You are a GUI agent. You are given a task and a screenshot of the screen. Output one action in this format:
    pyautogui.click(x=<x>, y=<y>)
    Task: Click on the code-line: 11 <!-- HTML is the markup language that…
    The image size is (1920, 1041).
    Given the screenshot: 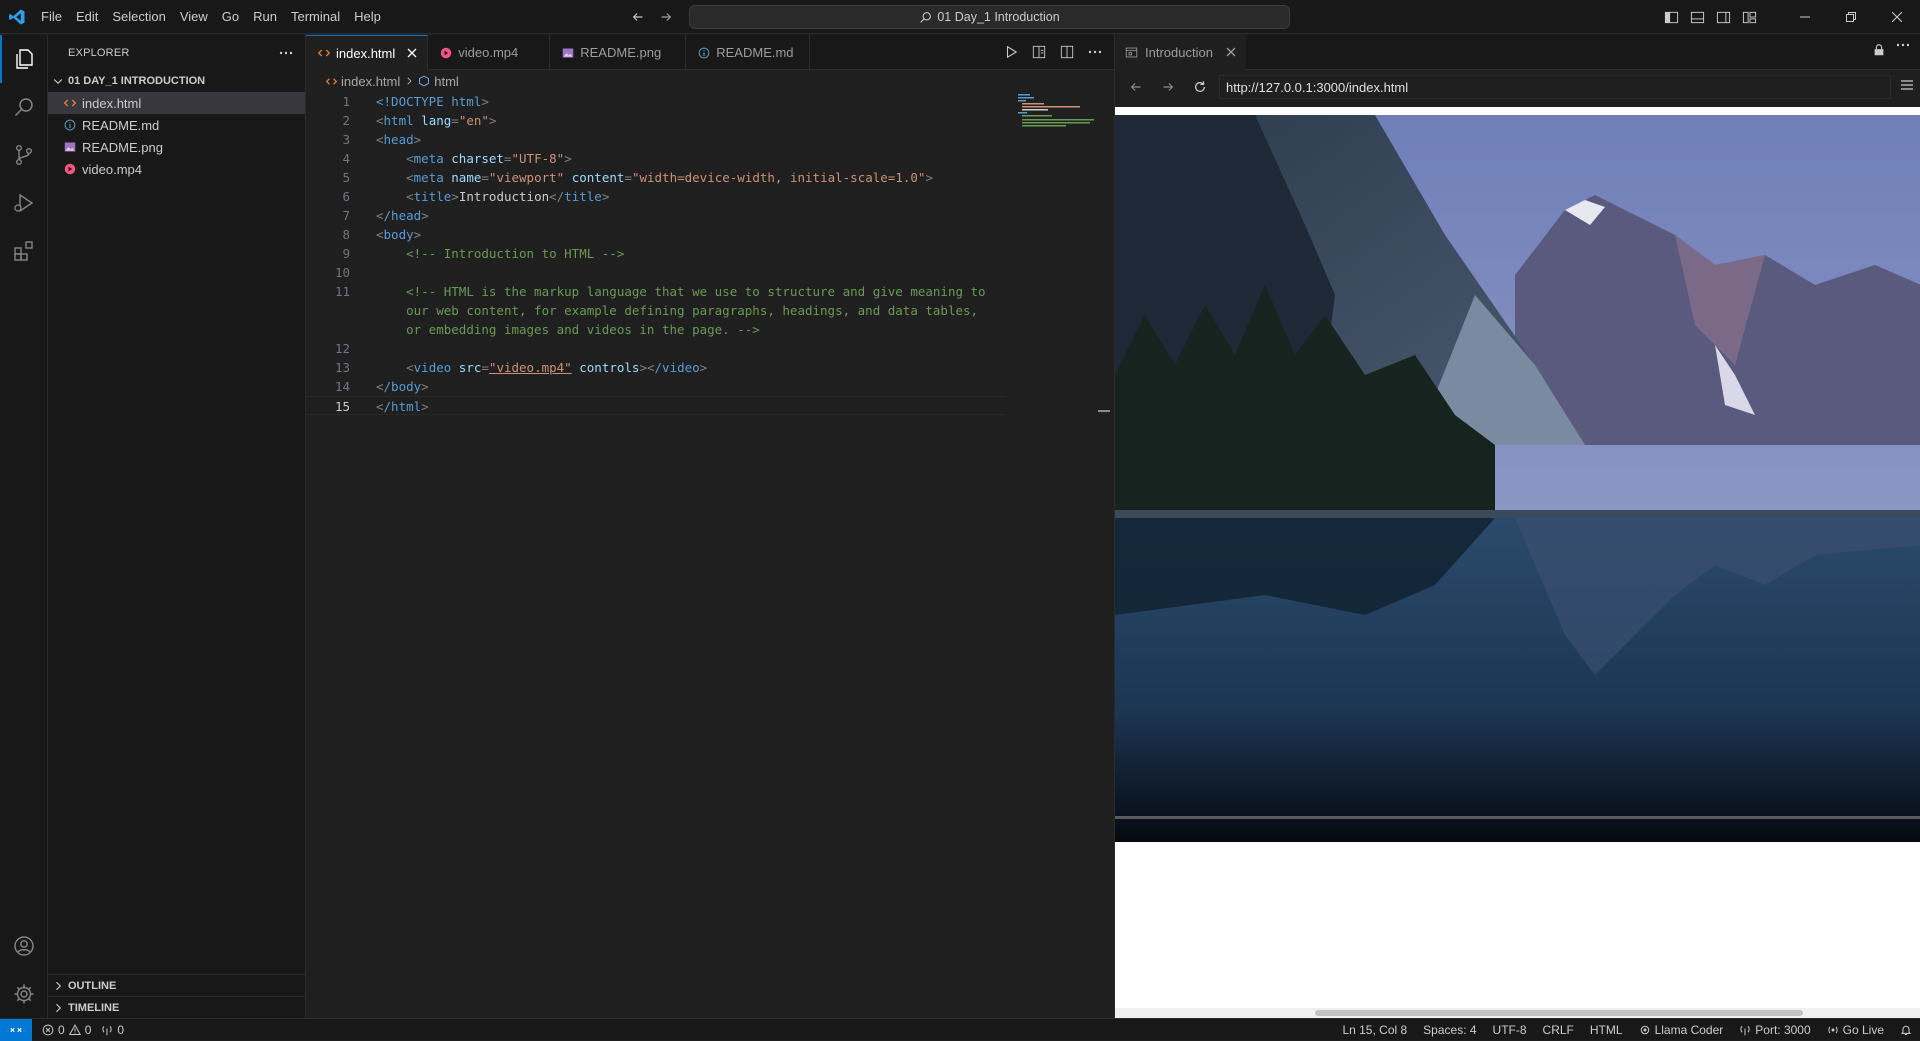 What is the action you would take?
    pyautogui.click(x=710, y=291)
    